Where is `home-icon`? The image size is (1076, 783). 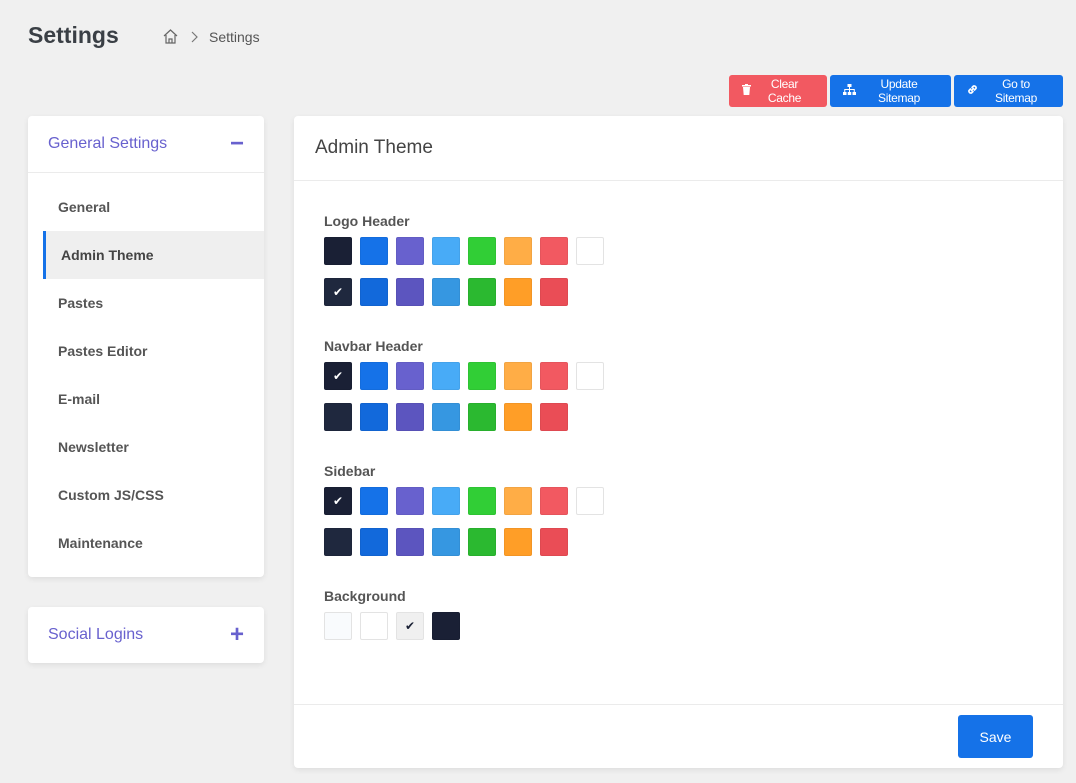
home-icon is located at coordinates (170, 36).